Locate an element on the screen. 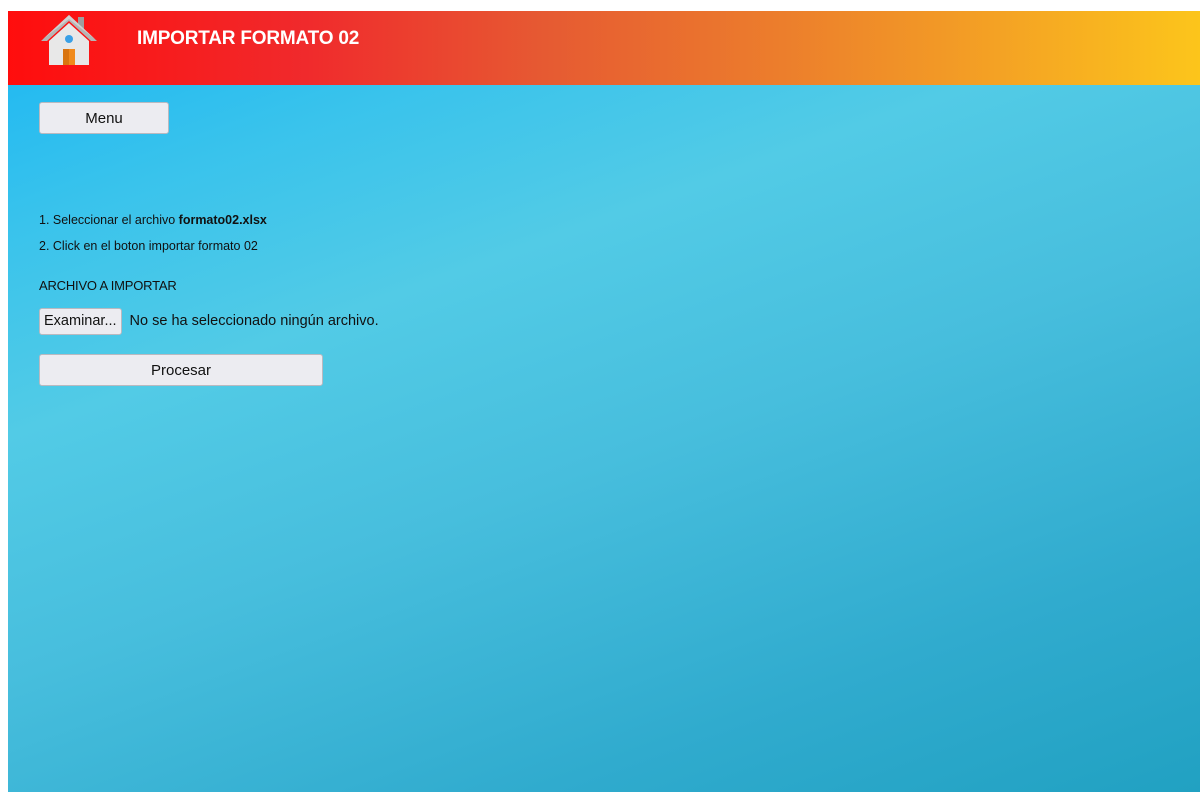  instruction-step-1-text: 1. Seleccionar el archivo is located at coordinates (109, 220).